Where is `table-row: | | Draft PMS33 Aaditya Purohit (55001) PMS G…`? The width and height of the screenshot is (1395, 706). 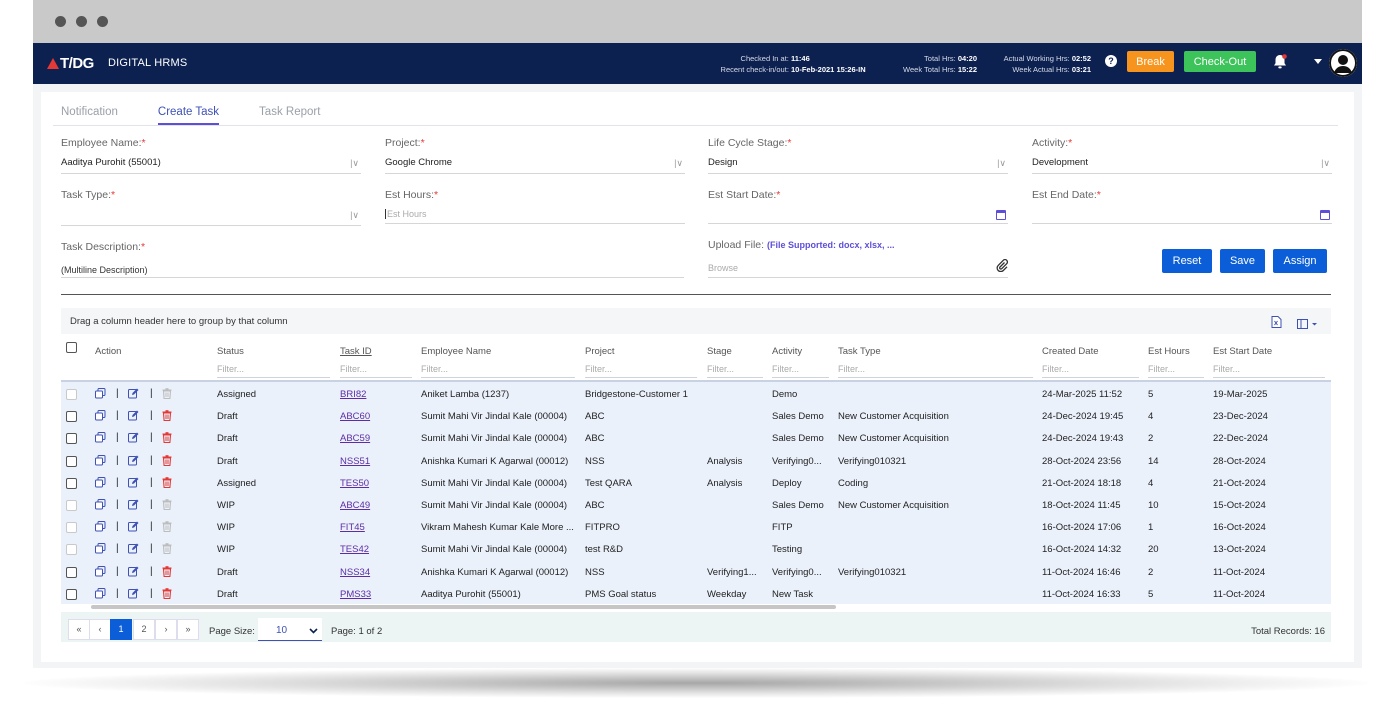
table-row: | | Draft PMS33 Aaditya Purohit (55001) PMS G… is located at coordinates (696, 595).